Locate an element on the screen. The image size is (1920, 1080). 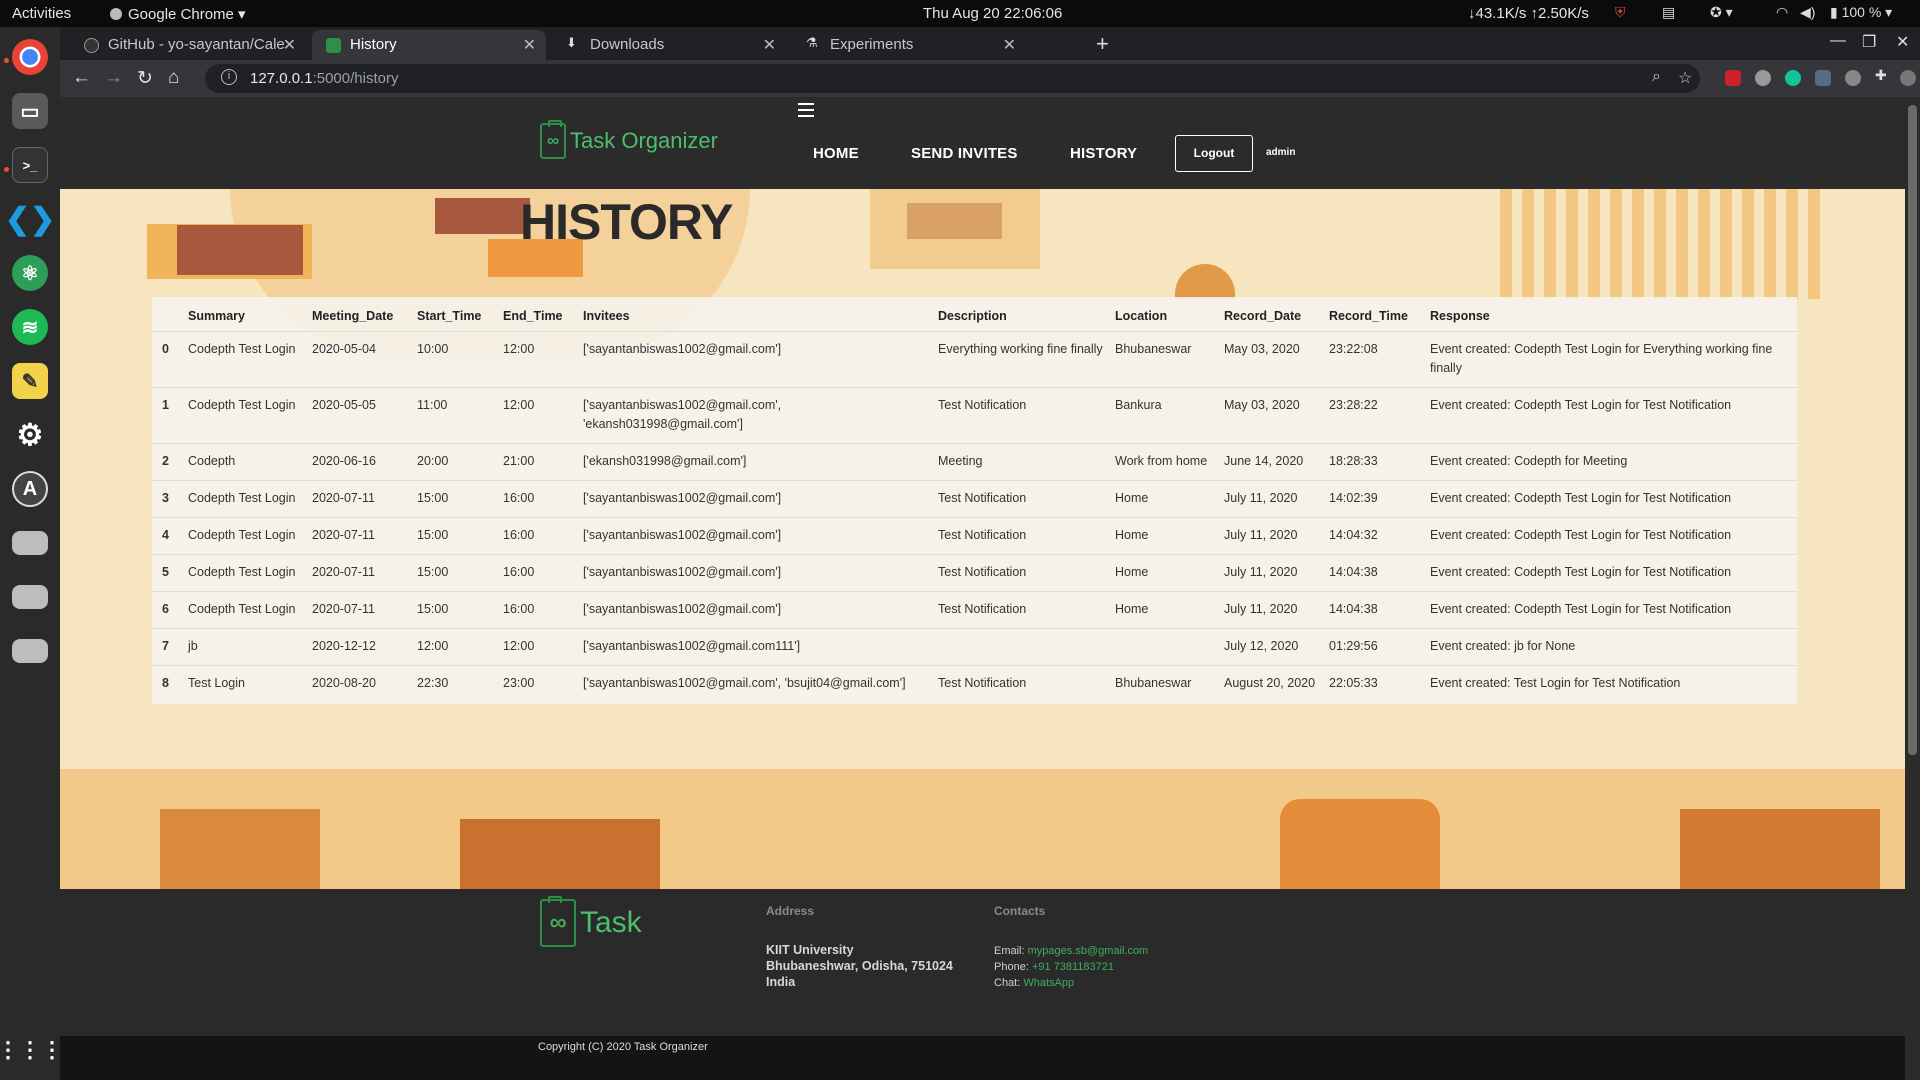
table-cell: May 03, 2020 is located at coordinates (1270, 415).